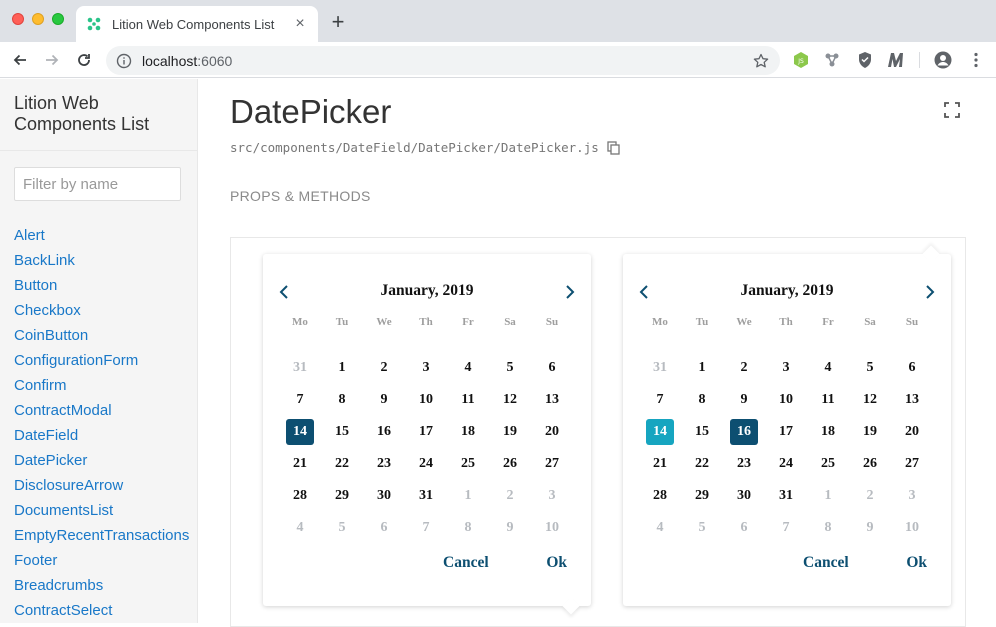  Describe the element at coordinates (930, 292) in the screenshot. I see `next-month-icon` at that location.